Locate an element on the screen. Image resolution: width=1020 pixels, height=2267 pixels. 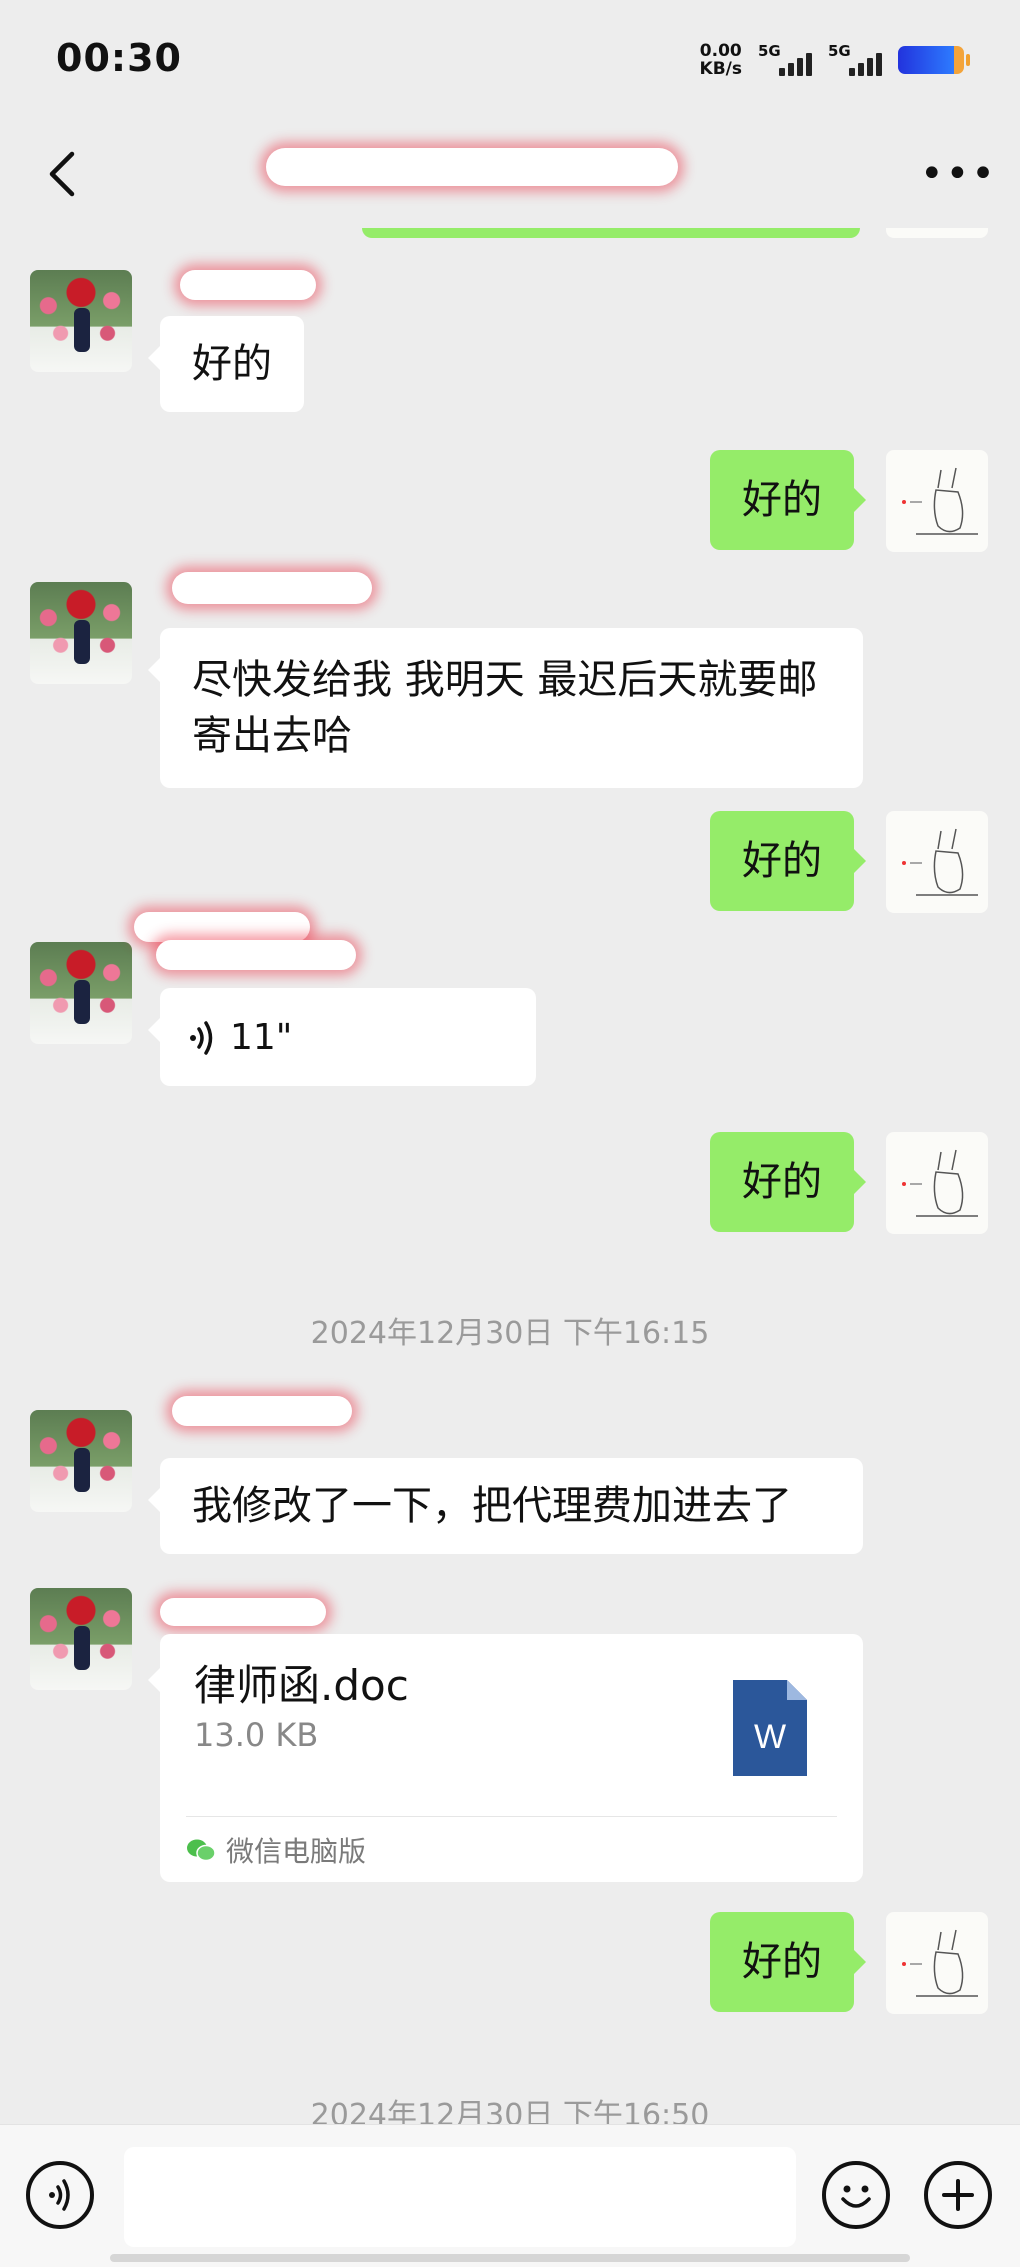
battery-icon is located at coordinates (934, 60).